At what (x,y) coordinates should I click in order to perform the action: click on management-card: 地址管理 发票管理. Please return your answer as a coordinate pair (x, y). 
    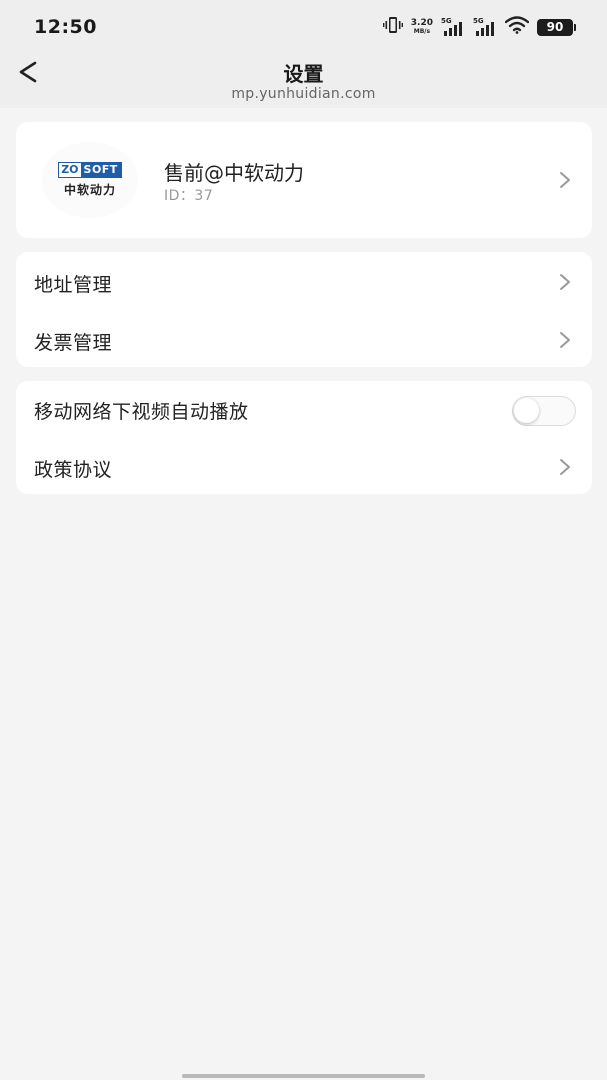
    Looking at the image, I should click on (304, 309).